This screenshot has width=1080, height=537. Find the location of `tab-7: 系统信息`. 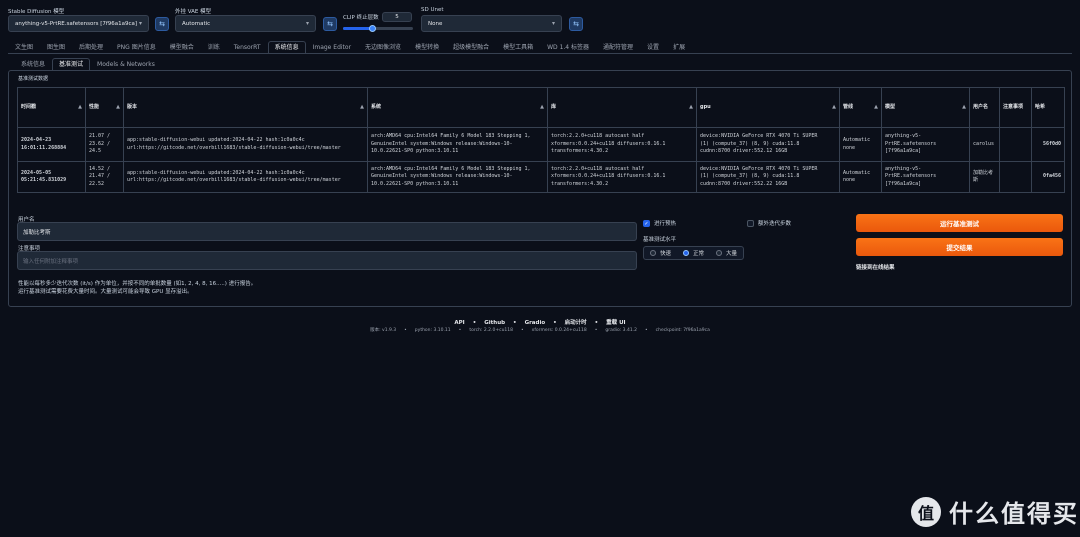

tab-7: 系统信息 is located at coordinates (286, 47).